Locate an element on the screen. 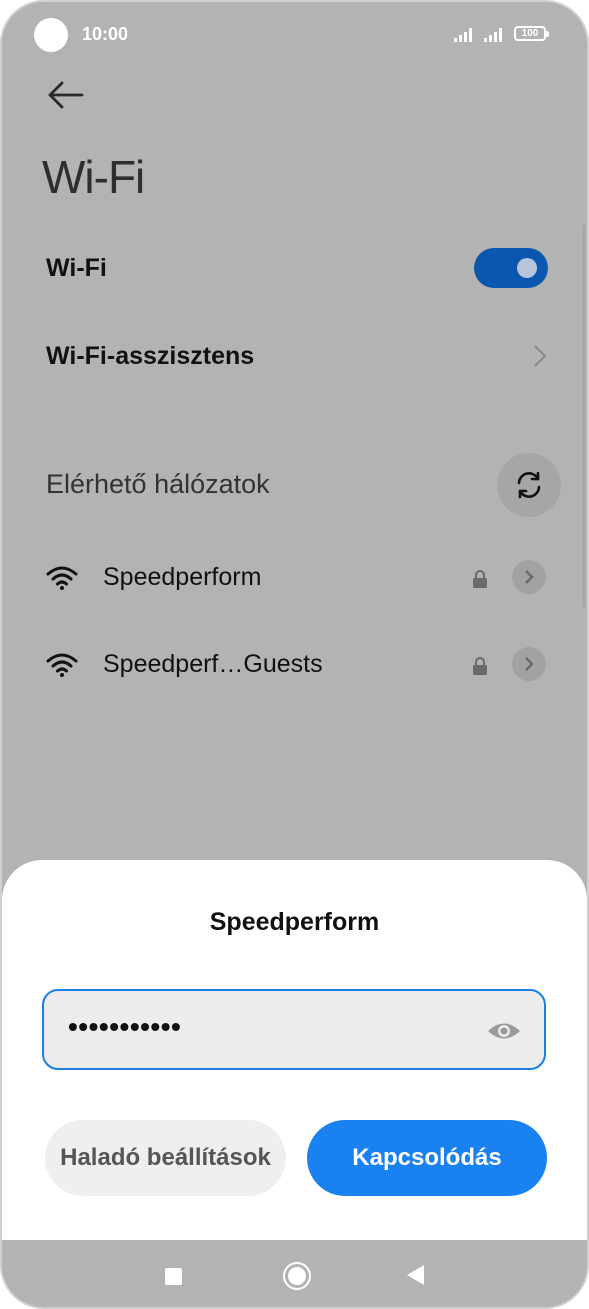  scrollbar is located at coordinates (584, 416).